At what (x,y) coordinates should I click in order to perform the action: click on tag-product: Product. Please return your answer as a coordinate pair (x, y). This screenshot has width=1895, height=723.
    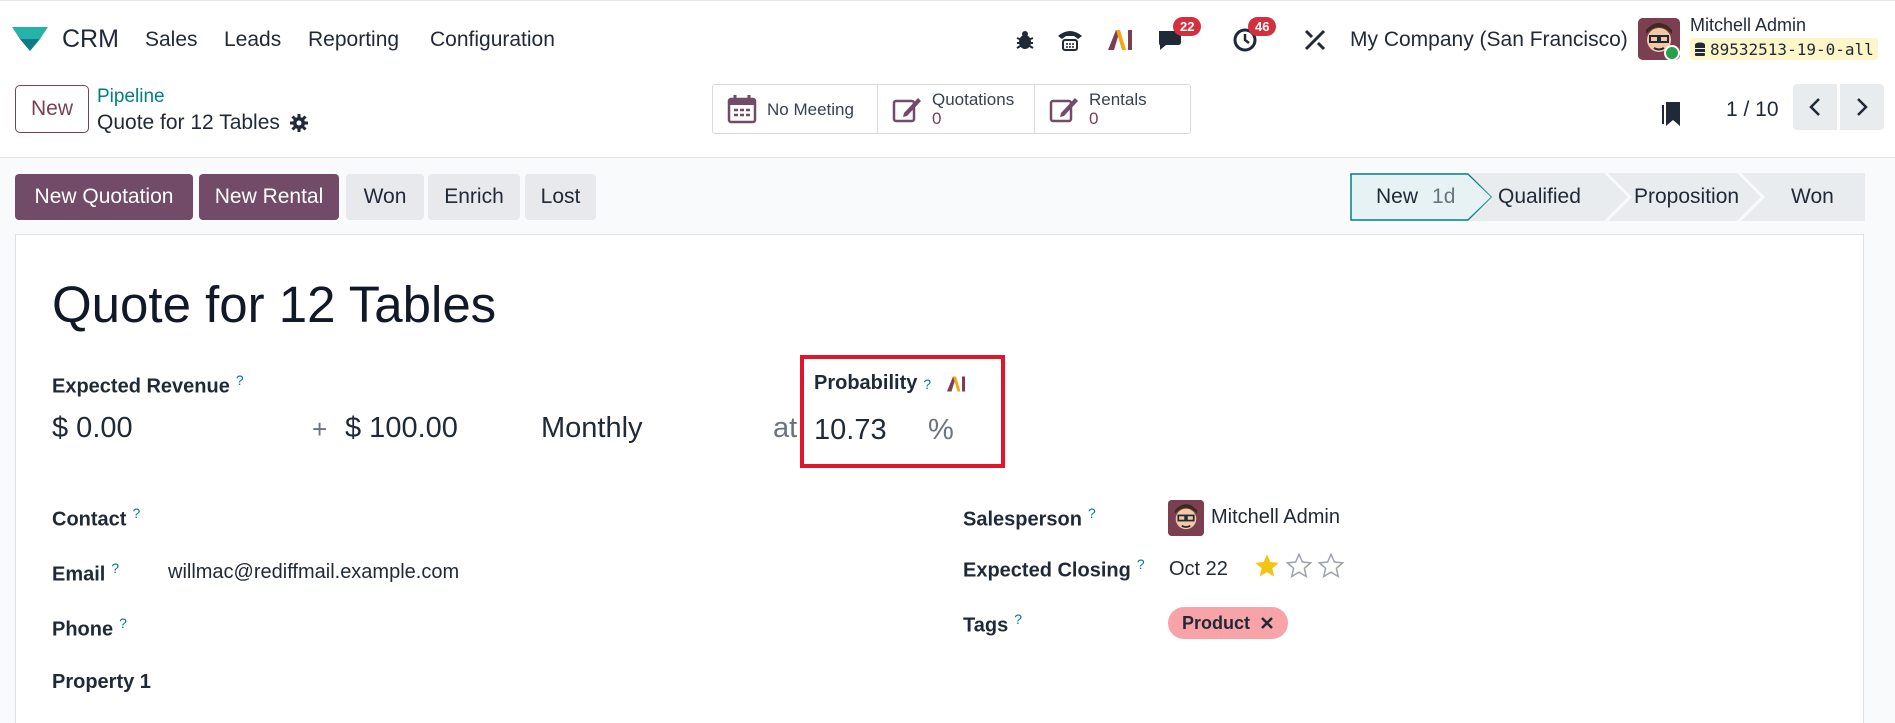
    Looking at the image, I should click on (1228, 623).